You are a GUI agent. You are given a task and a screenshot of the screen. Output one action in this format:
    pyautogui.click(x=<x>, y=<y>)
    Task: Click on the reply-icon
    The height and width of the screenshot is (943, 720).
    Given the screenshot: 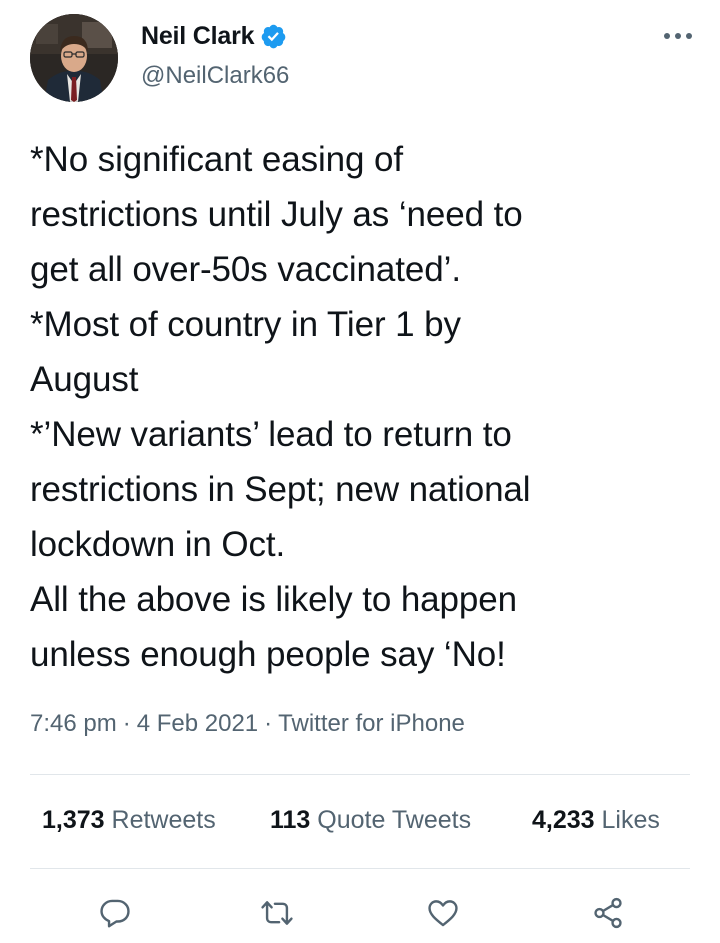 What is the action you would take?
    pyautogui.click(x=115, y=913)
    